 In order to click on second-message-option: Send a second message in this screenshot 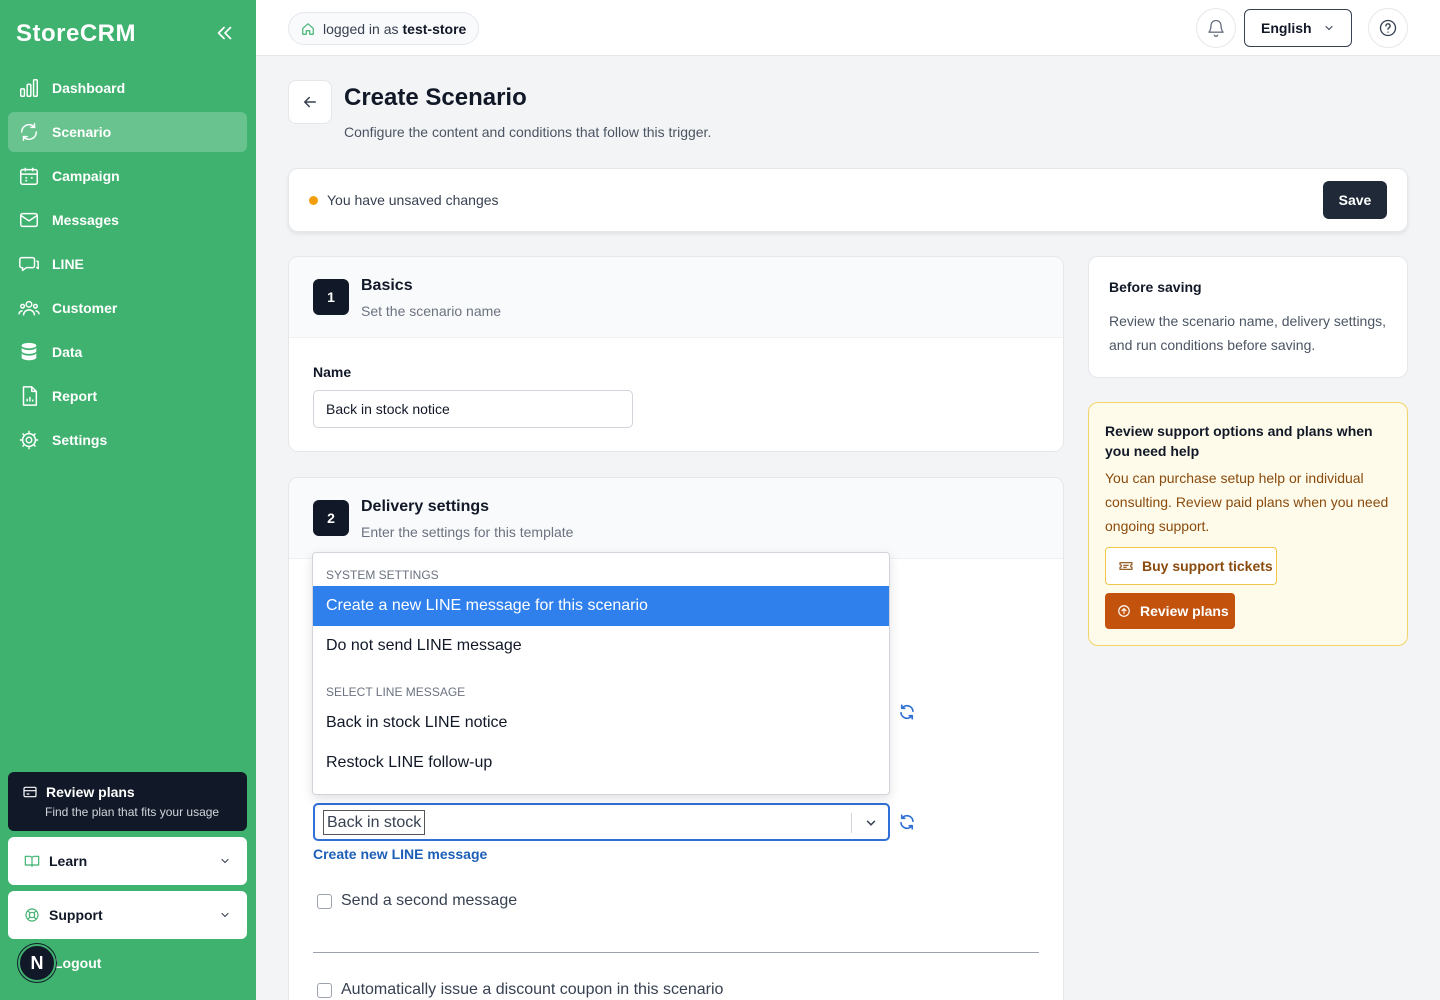, I will do `click(417, 901)`.